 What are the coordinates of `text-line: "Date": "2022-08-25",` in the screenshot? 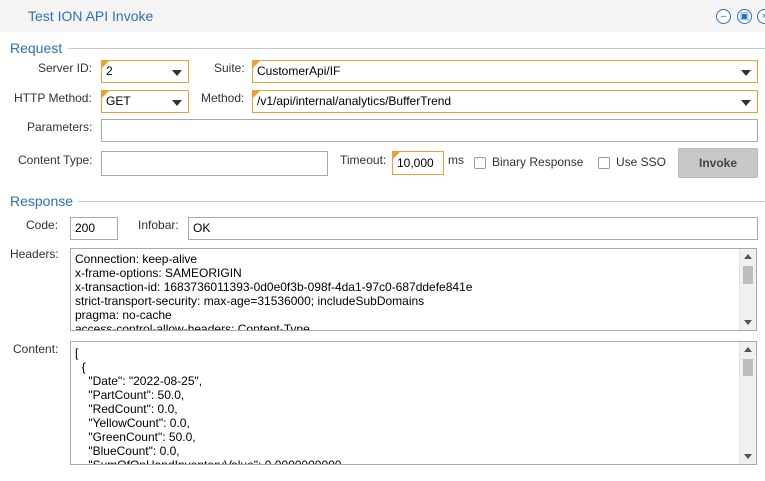 It's located at (139, 381).